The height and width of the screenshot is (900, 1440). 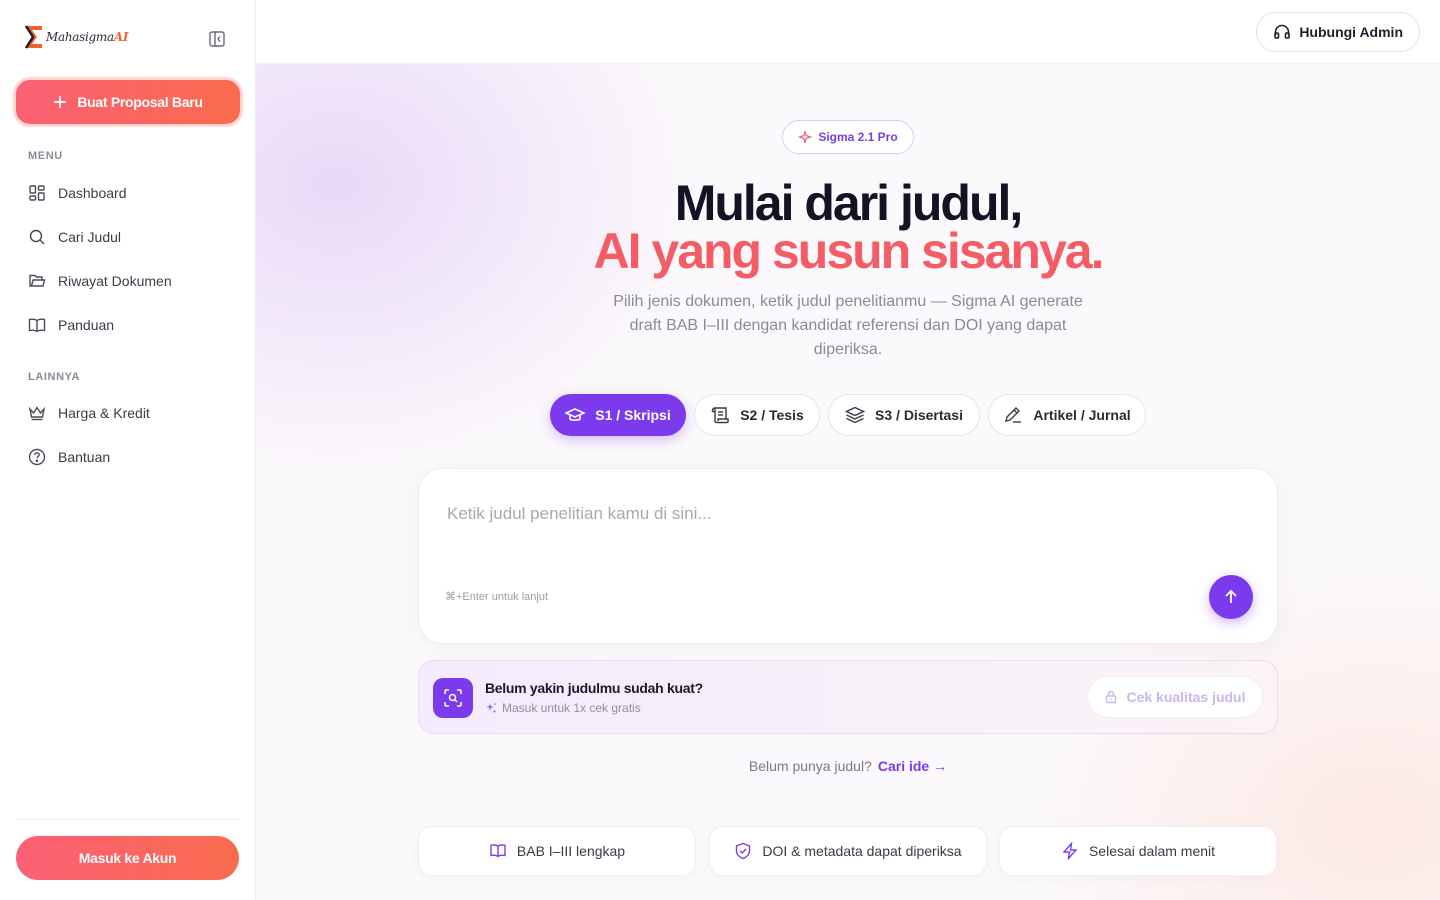 What do you see at coordinates (721, 415) in the screenshot?
I see `scroll-icon` at bounding box center [721, 415].